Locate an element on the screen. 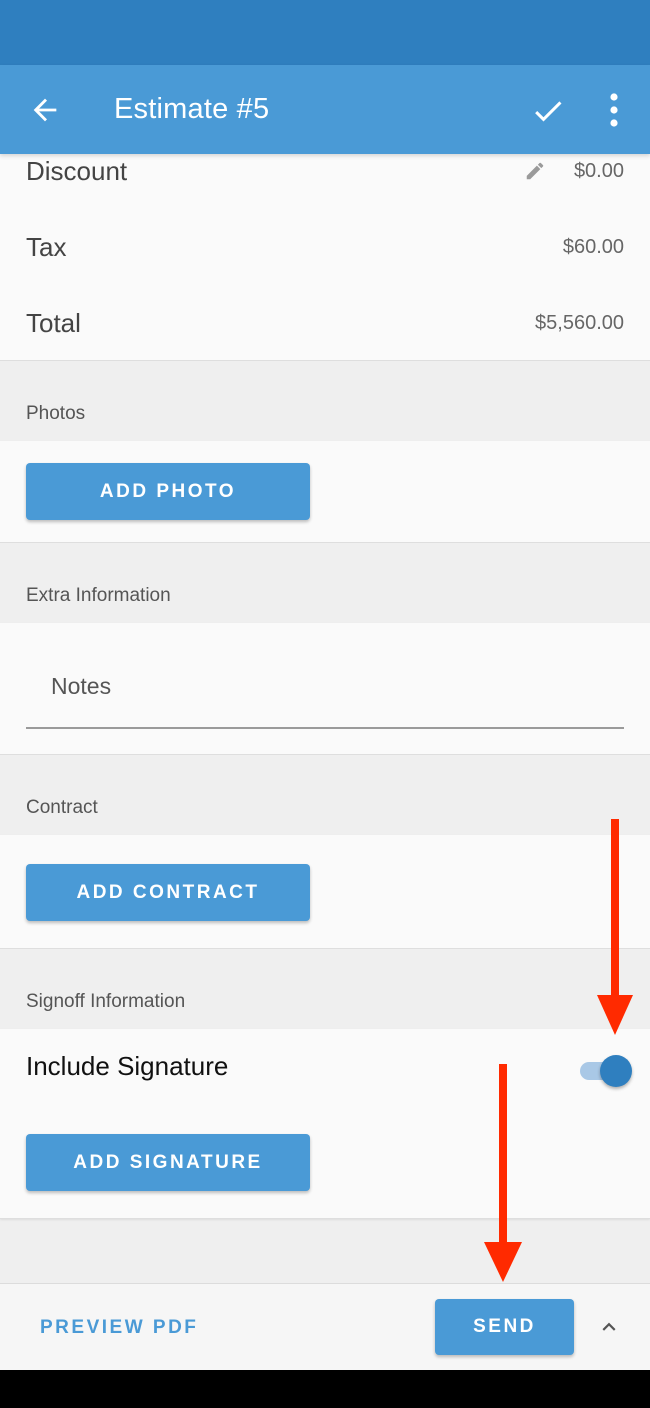 The image size is (650, 1408). spacer is located at coordinates (325, 1250).